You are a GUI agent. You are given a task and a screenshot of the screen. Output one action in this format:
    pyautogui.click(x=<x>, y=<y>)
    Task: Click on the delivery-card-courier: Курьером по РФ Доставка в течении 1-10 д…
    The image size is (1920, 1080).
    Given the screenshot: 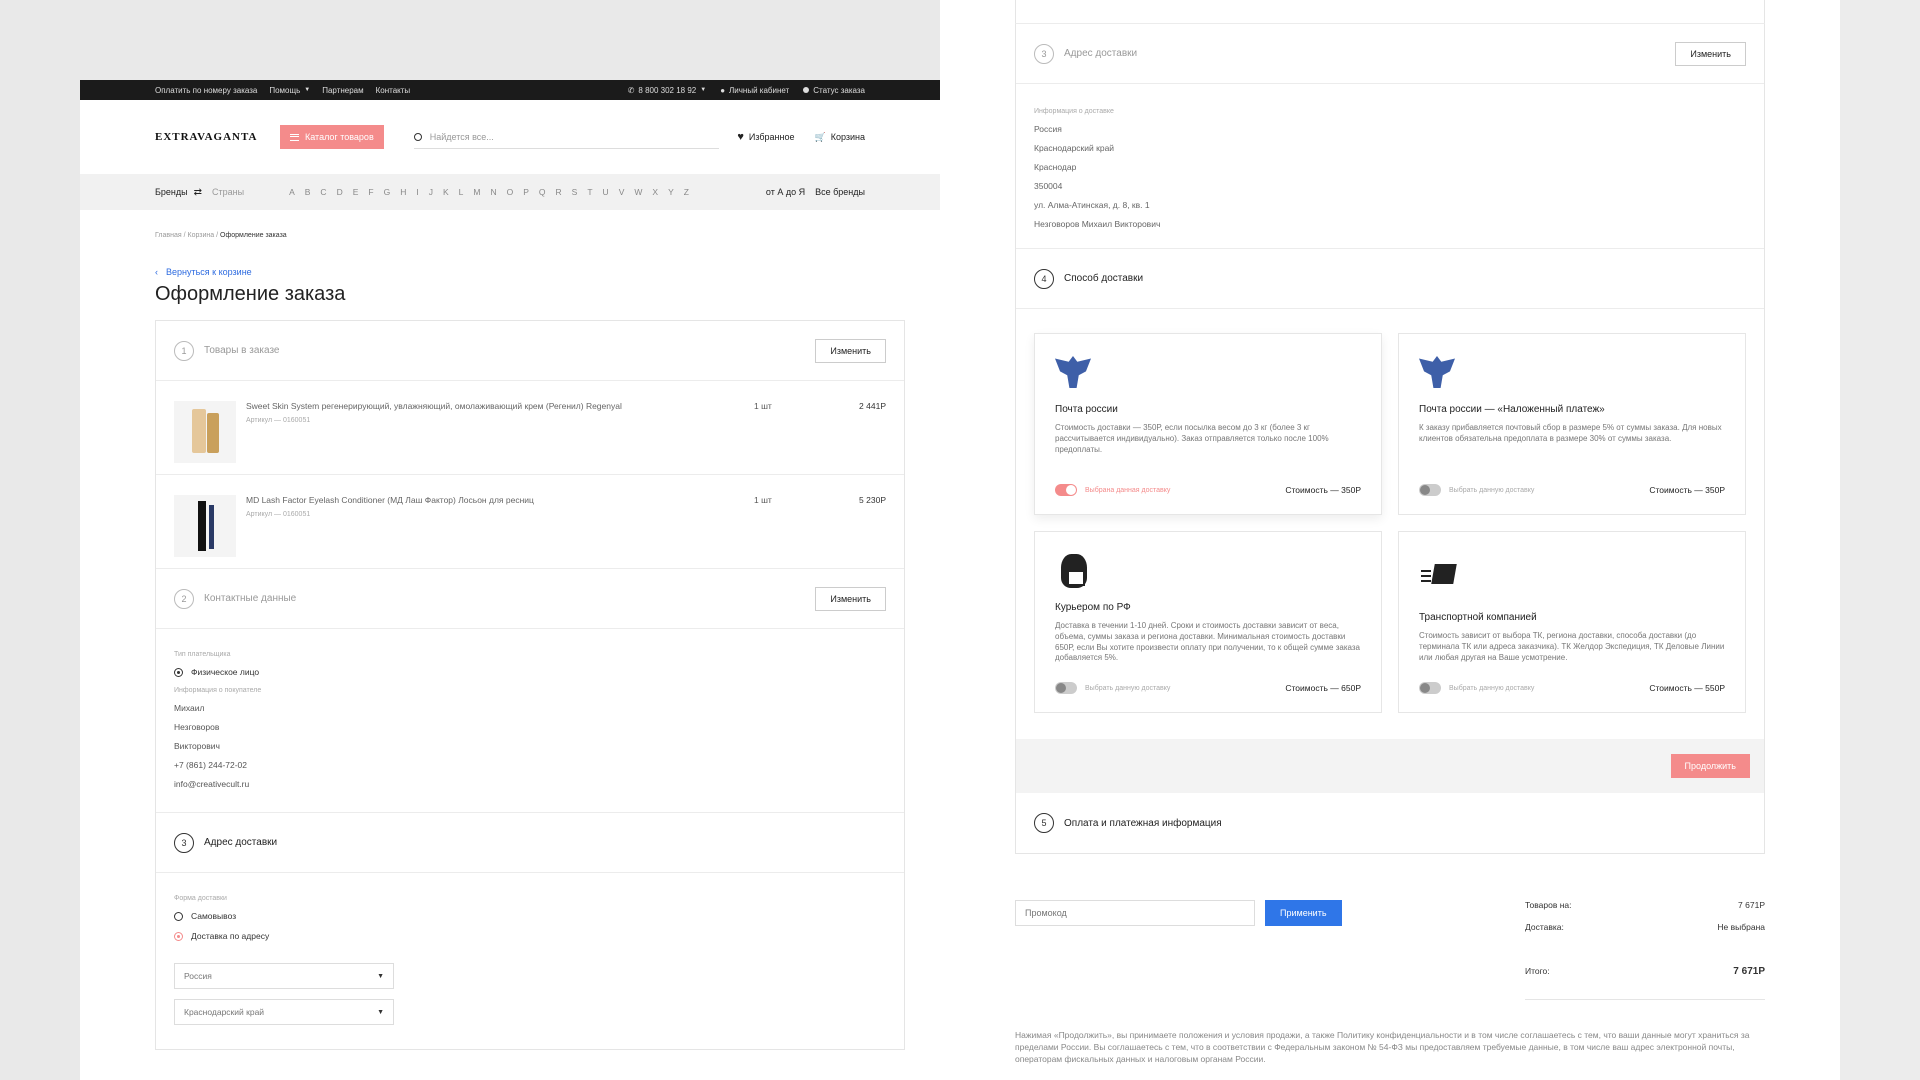 What is the action you would take?
    pyautogui.click(x=1208, y=622)
    